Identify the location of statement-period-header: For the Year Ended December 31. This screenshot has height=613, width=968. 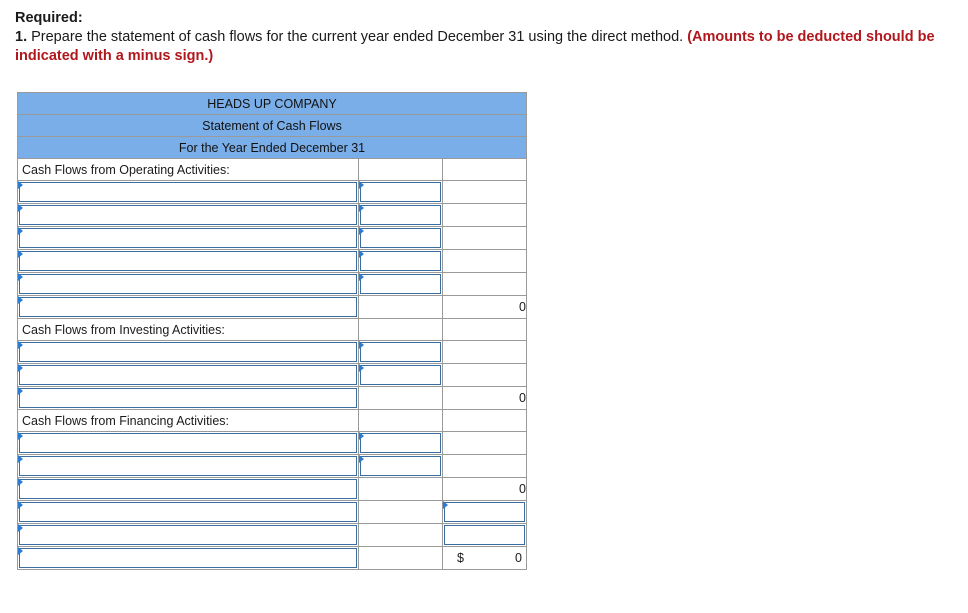
(272, 147).